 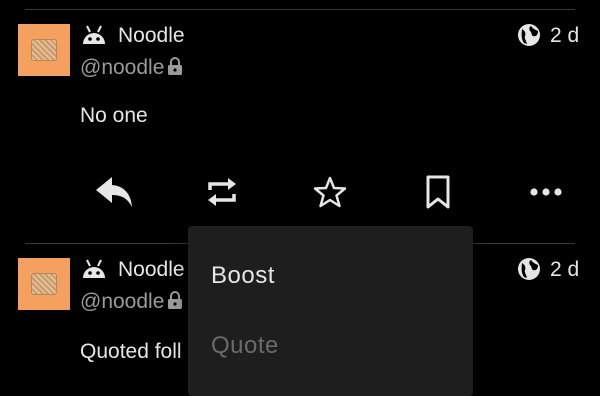 I want to click on reply-icon, so click(x=114, y=192).